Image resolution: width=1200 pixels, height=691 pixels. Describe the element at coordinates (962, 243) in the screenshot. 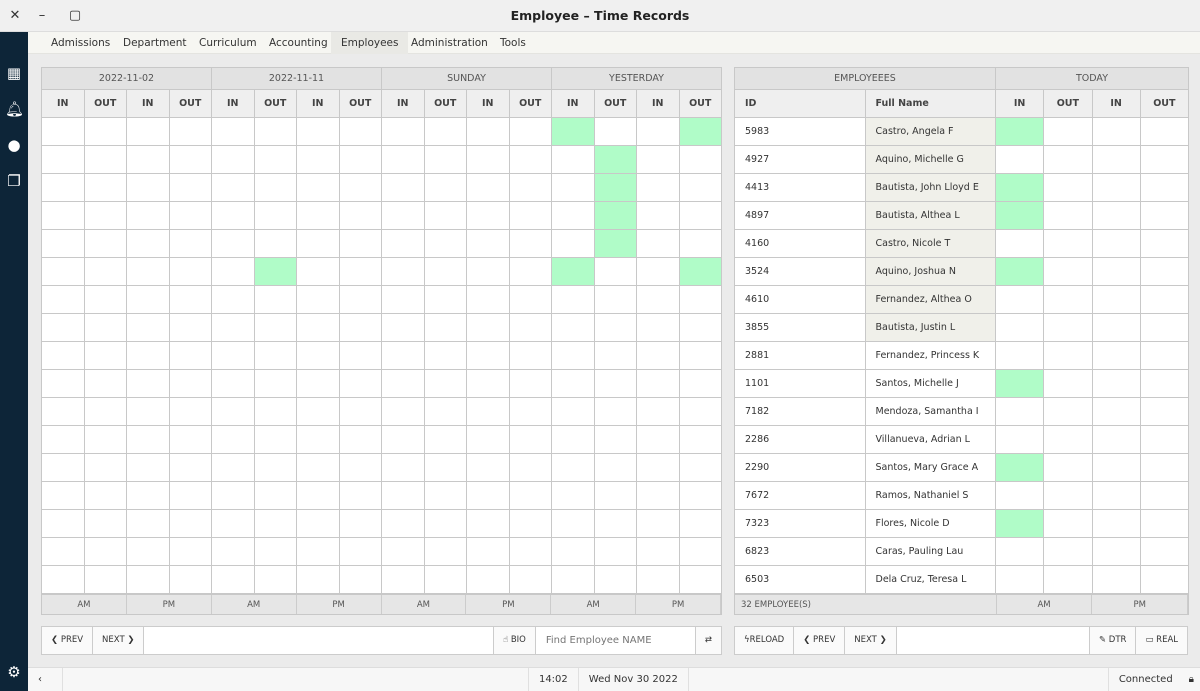

I see `employee-row: 4160 Castro, Nicole T` at that location.